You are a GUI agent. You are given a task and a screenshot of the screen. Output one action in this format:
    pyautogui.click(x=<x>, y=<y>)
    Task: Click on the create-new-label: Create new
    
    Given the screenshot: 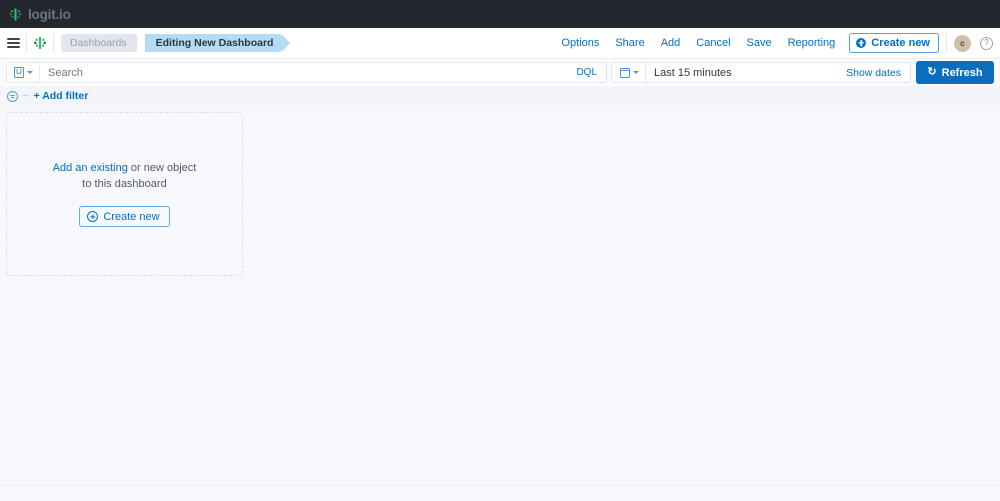 What is the action you would take?
    pyautogui.click(x=900, y=43)
    